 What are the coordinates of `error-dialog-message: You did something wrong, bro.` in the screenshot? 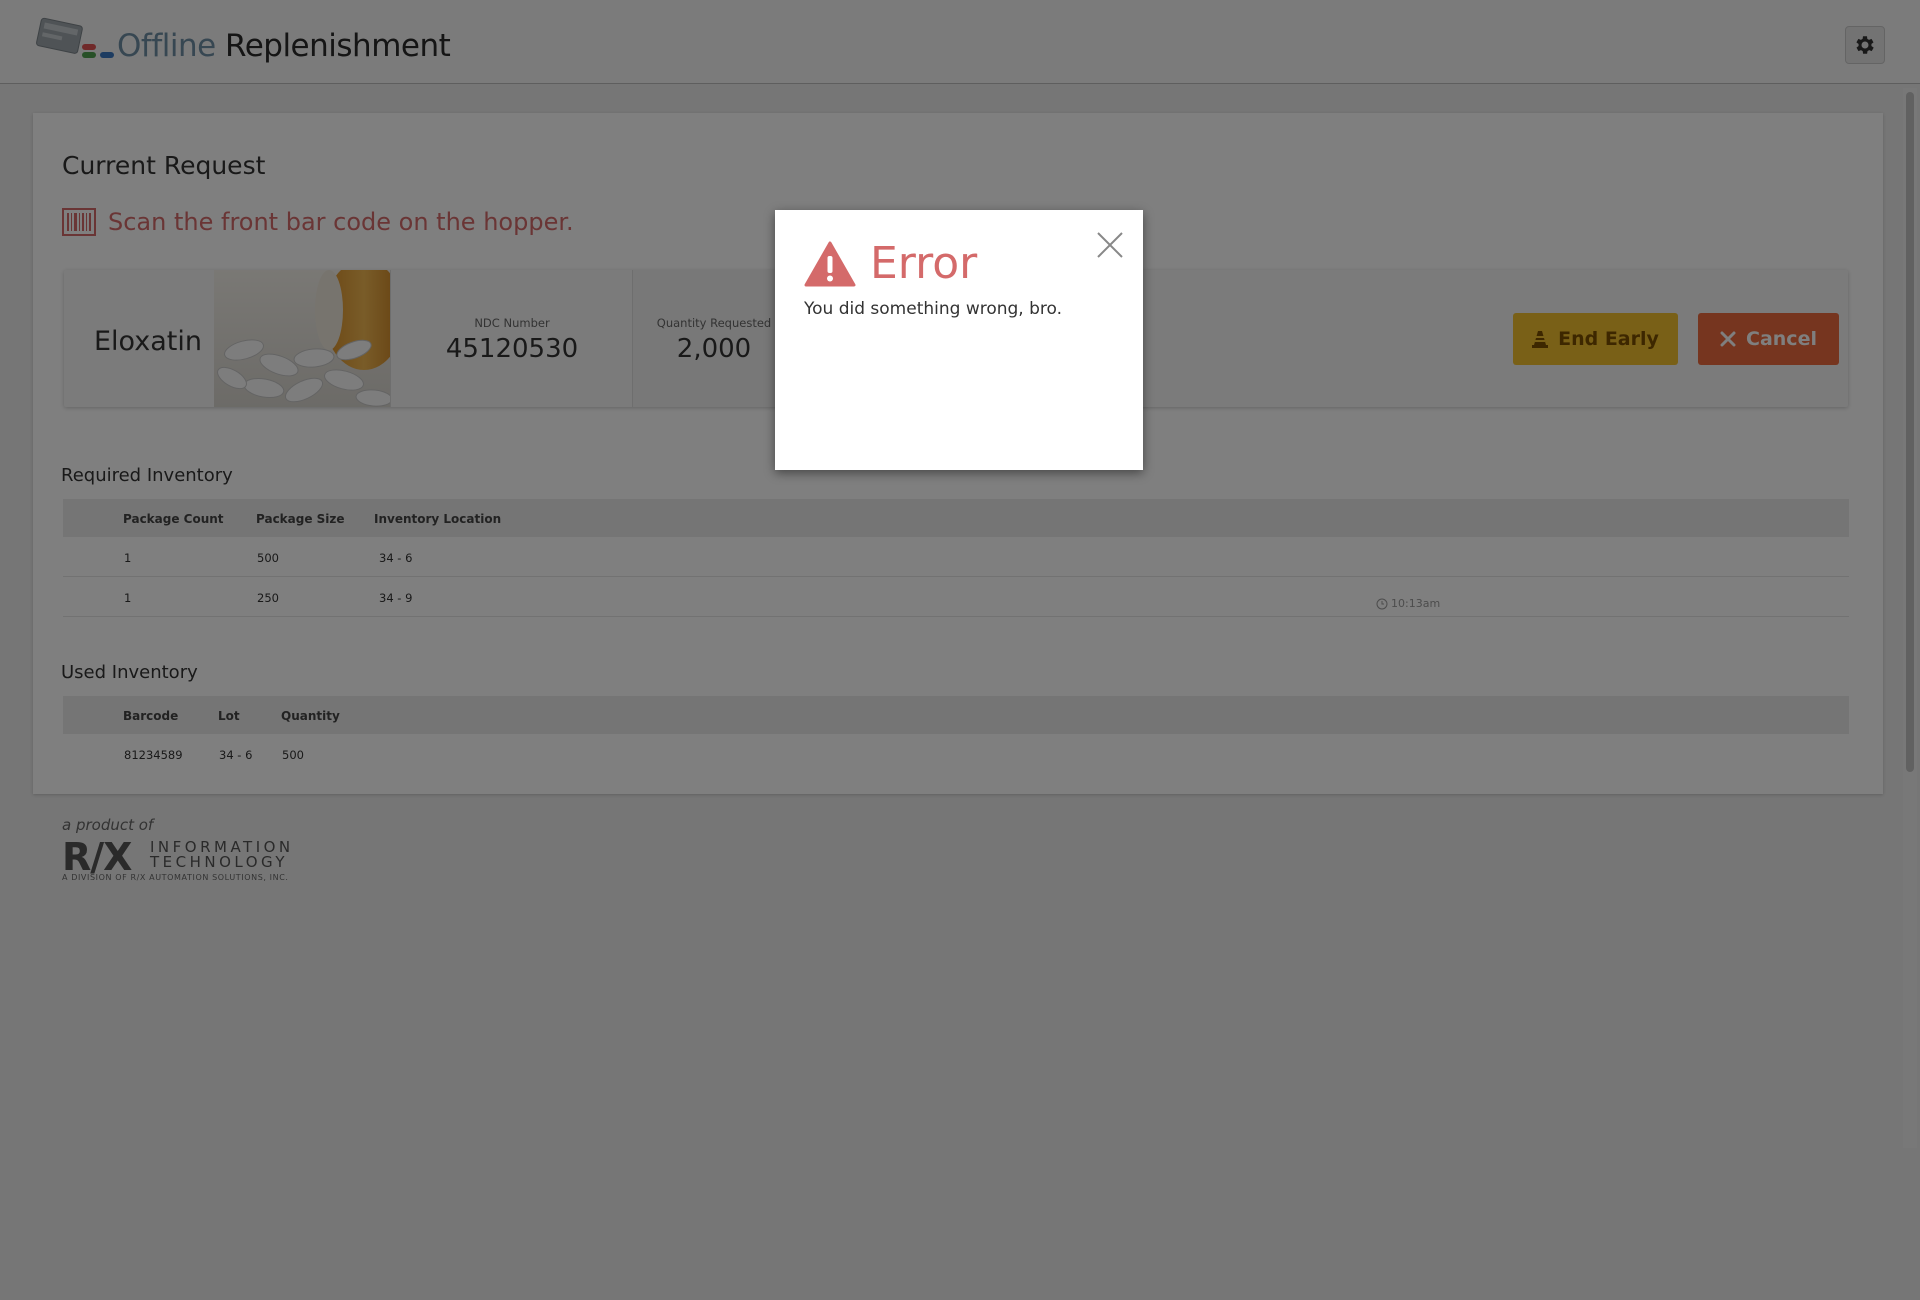 It's located at (933, 309).